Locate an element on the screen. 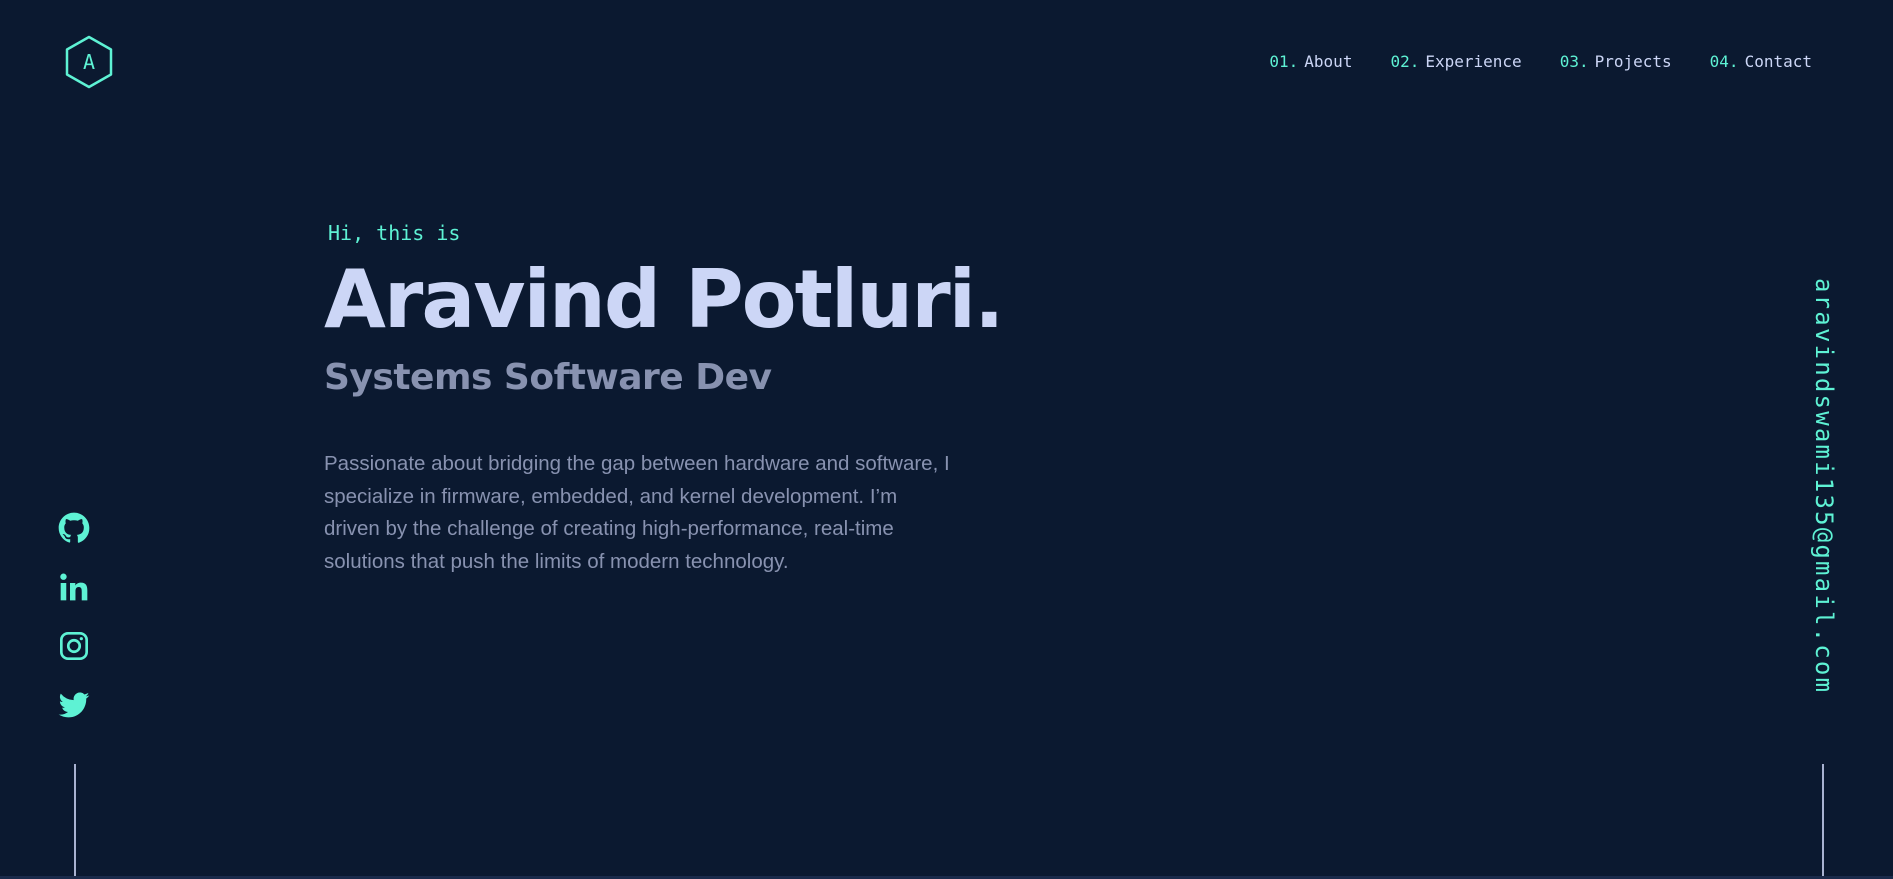  nav-label: Contact is located at coordinates (1778, 61).